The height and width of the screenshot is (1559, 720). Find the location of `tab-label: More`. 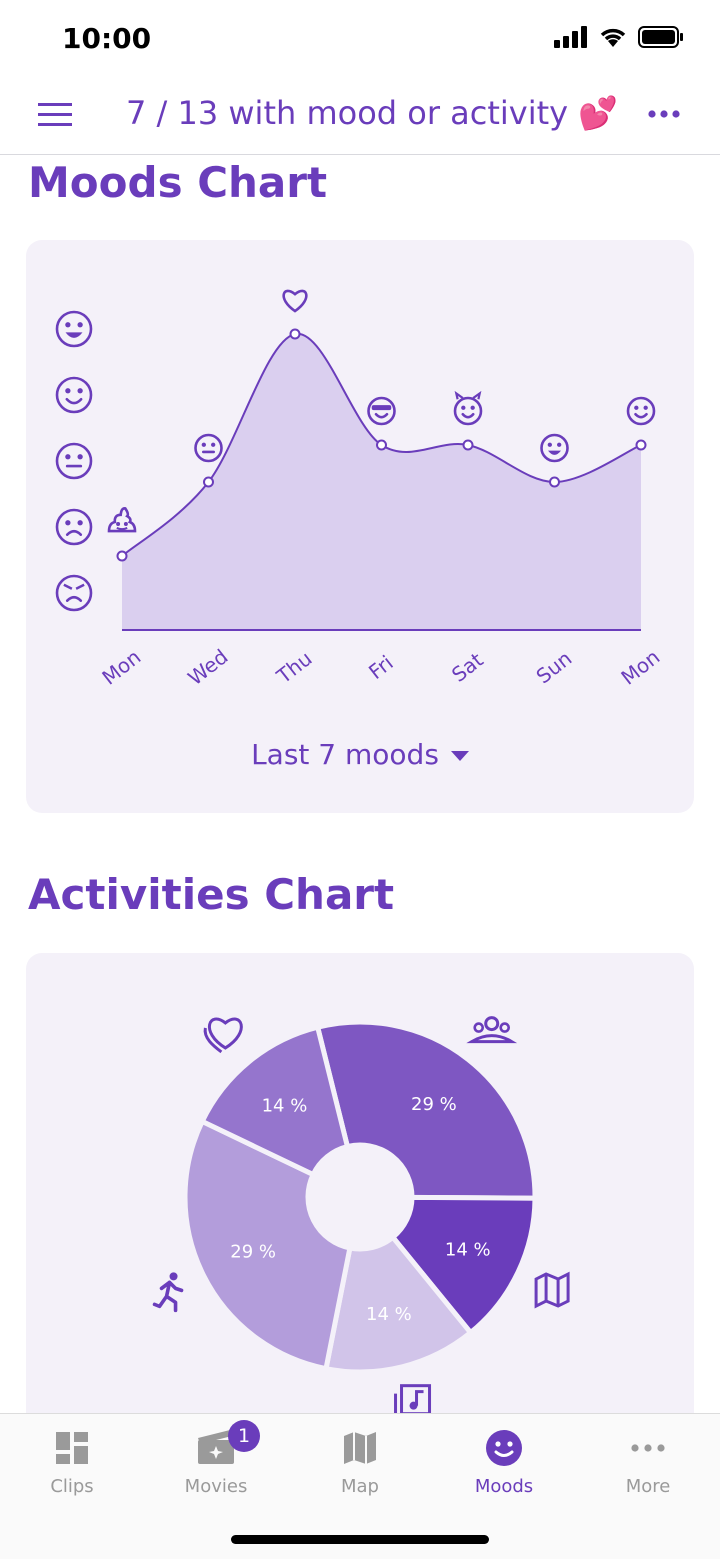

tab-label: More is located at coordinates (648, 1486).